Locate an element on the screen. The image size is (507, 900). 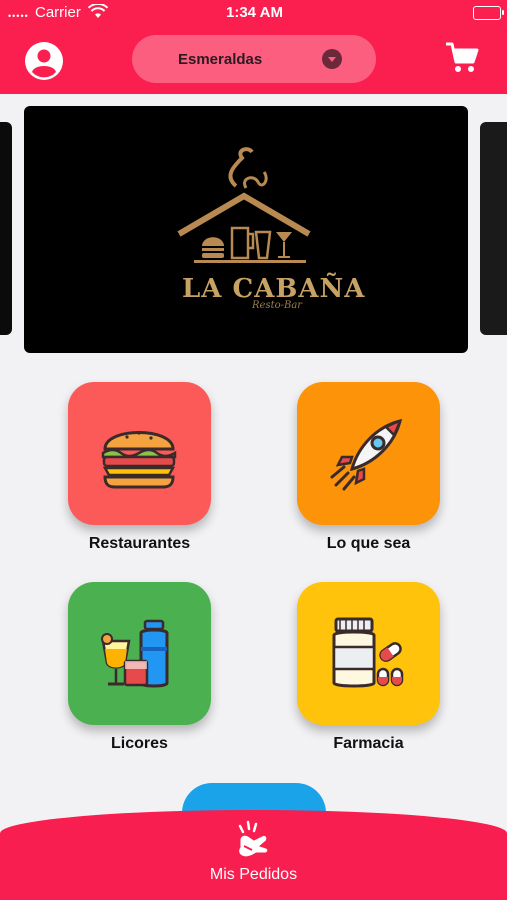
signal-dots-icon: ••••• is located at coordinates (18, 16).